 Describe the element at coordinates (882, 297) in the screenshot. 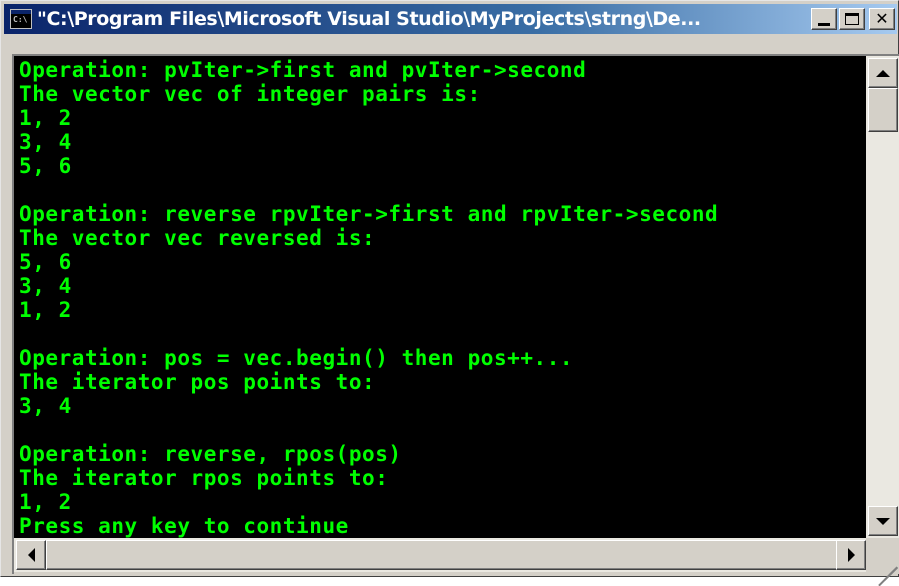

I see `vertical-scrollbar` at that location.